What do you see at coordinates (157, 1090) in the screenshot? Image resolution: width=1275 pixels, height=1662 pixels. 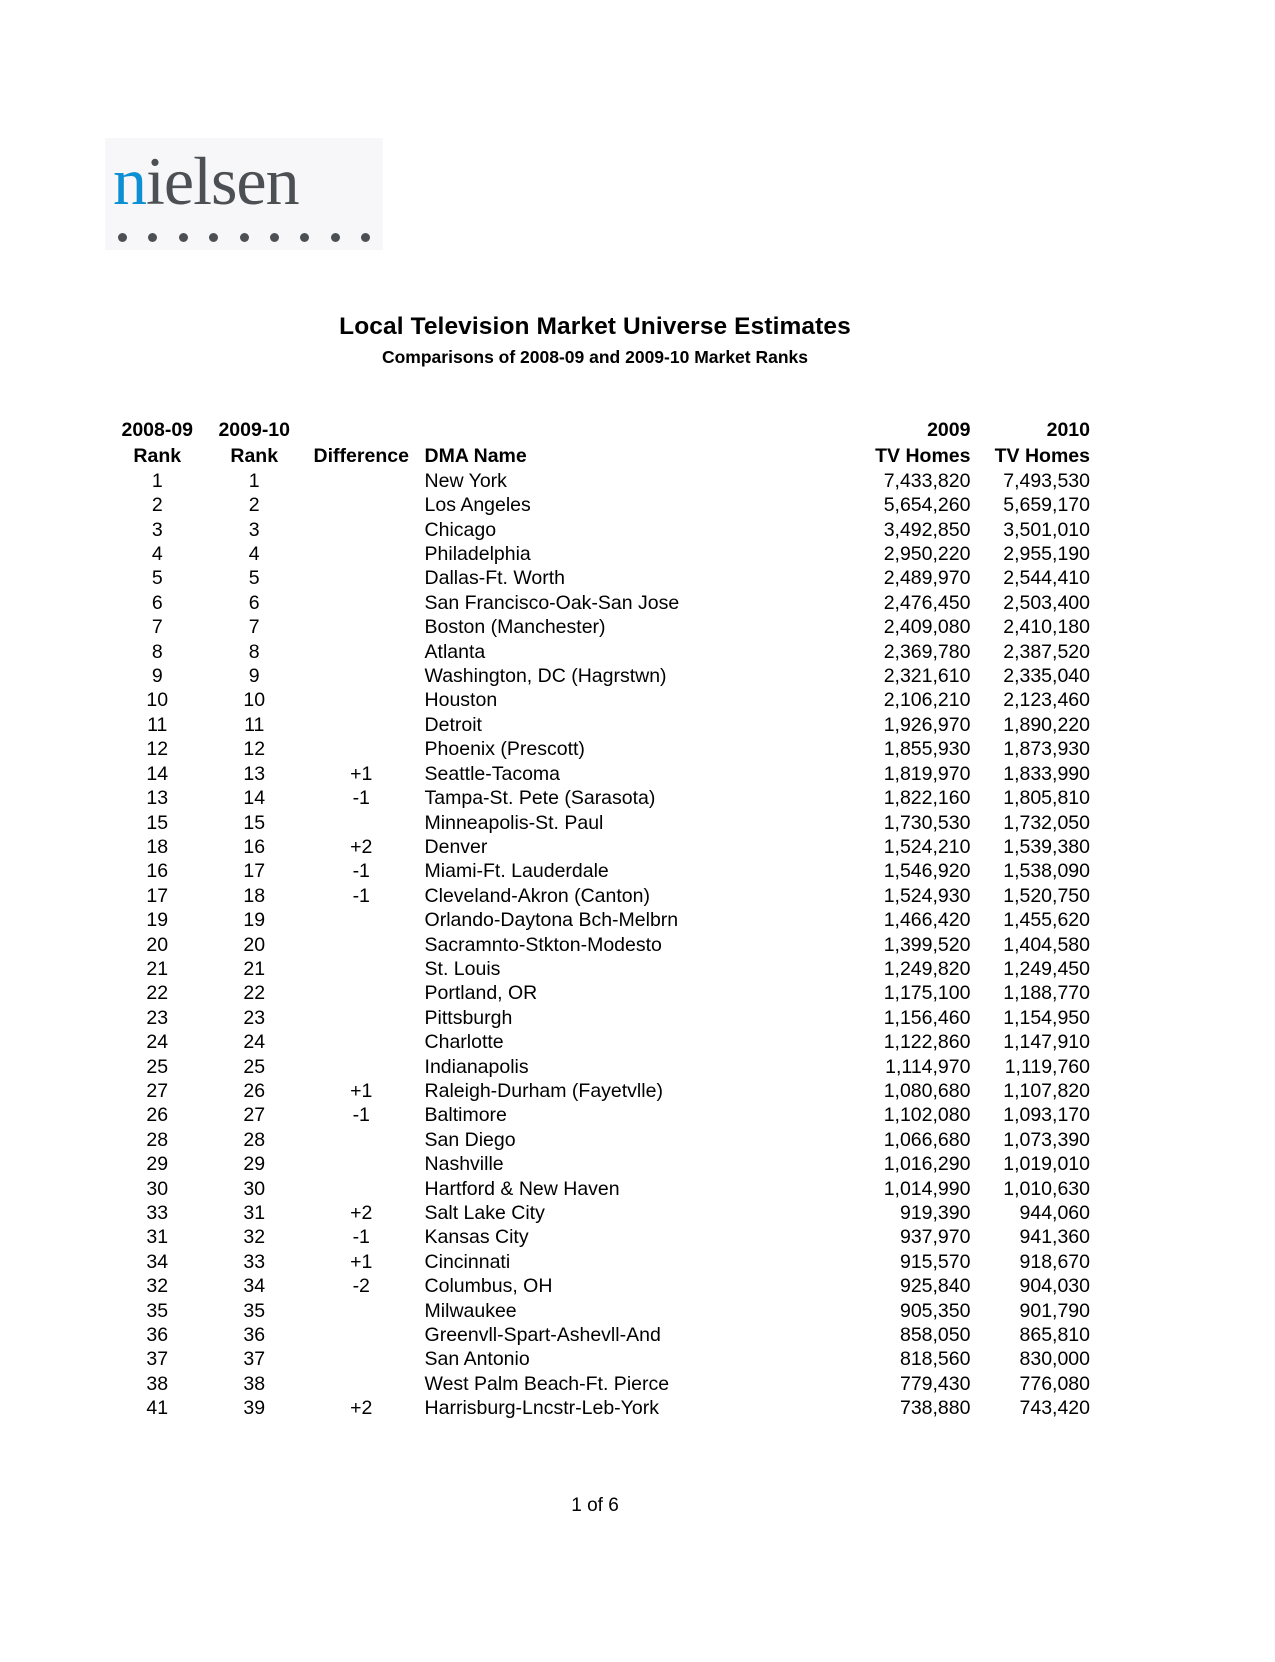 I see `cell-rank-2008-09: 27` at bounding box center [157, 1090].